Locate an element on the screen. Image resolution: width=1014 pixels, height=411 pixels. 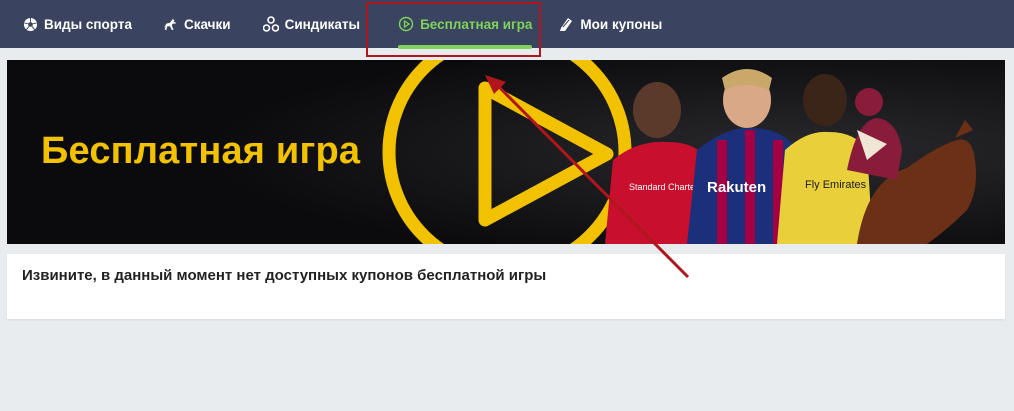
nav-item-sports: Виды спорта is located at coordinates (77, 24).